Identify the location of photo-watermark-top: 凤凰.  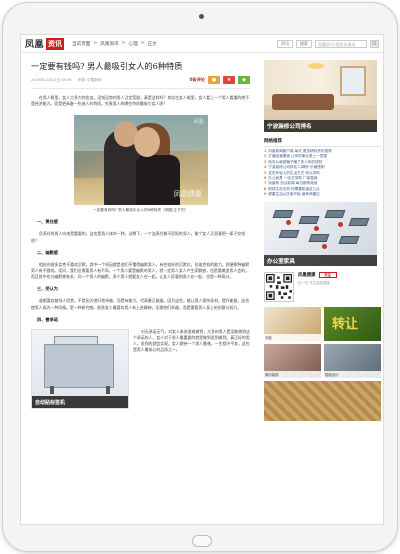
(198, 122).